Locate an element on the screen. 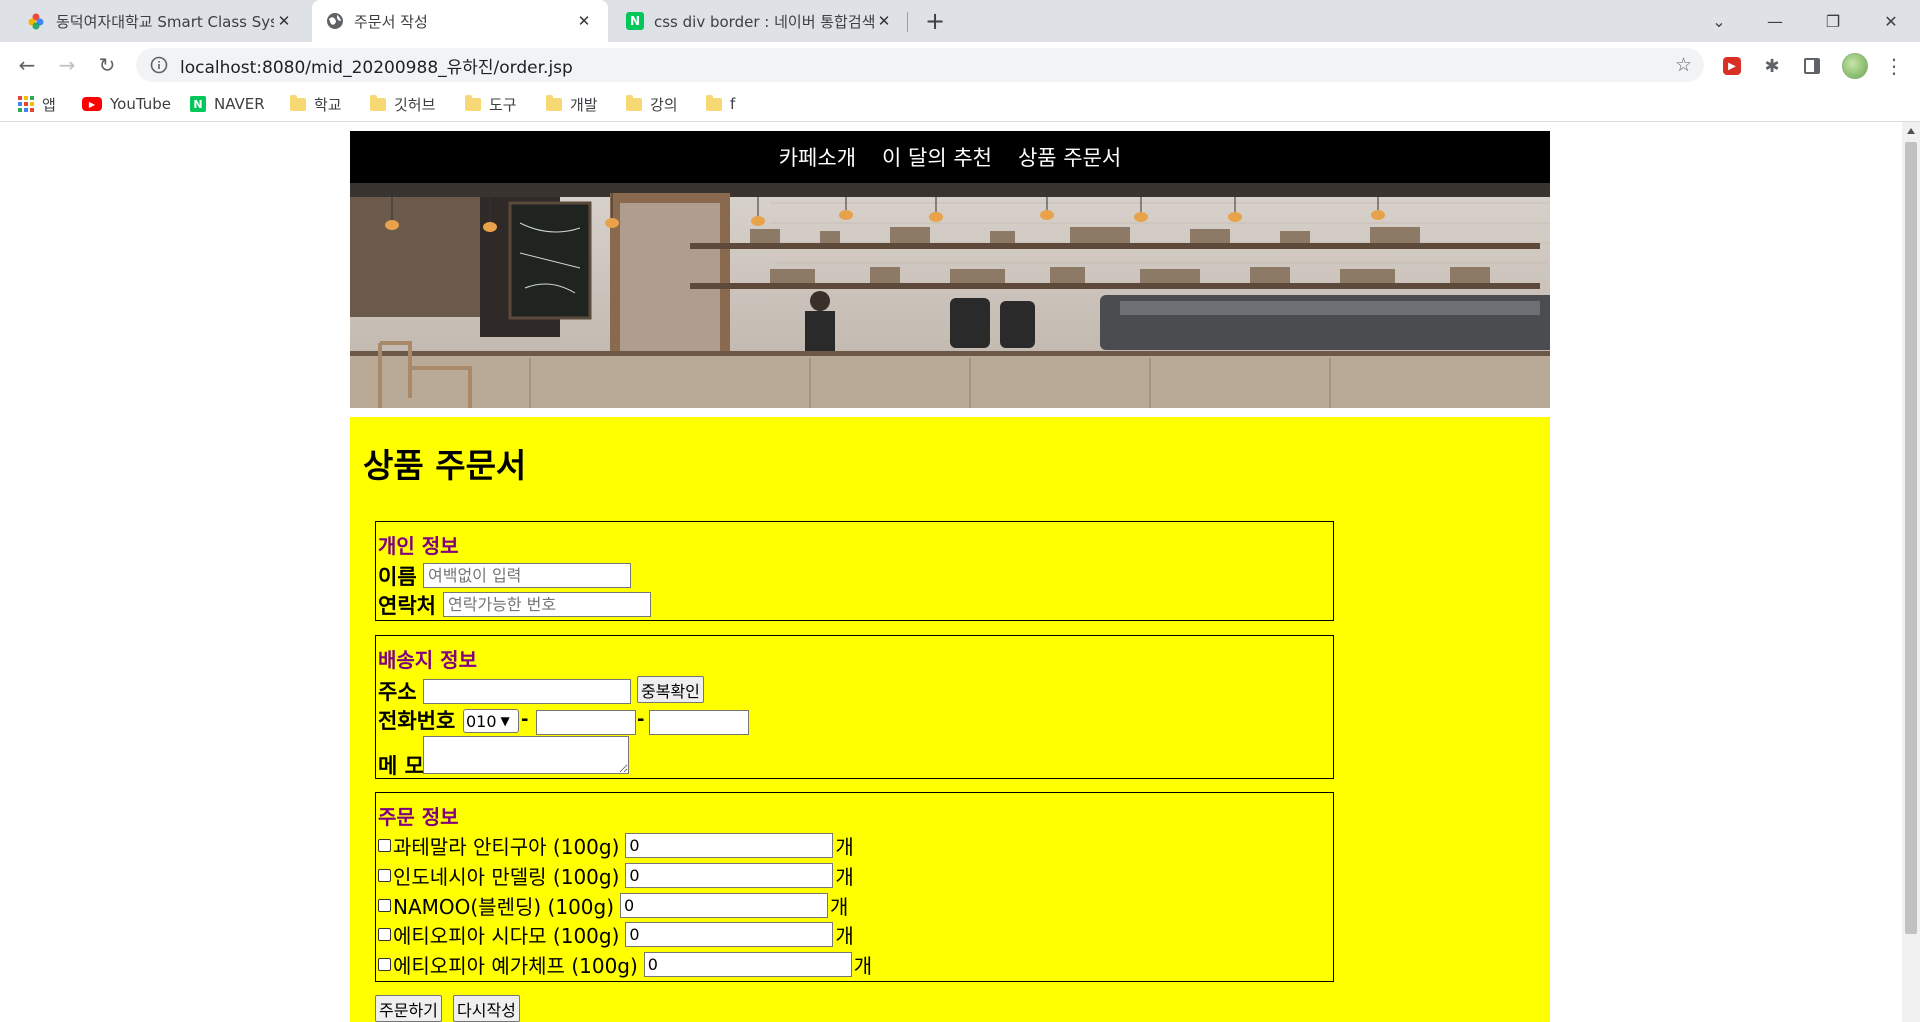 Image resolution: width=1920 pixels, height=1022 pixels. nav-link-cafe-intro: 카페소개 is located at coordinates (817, 157).